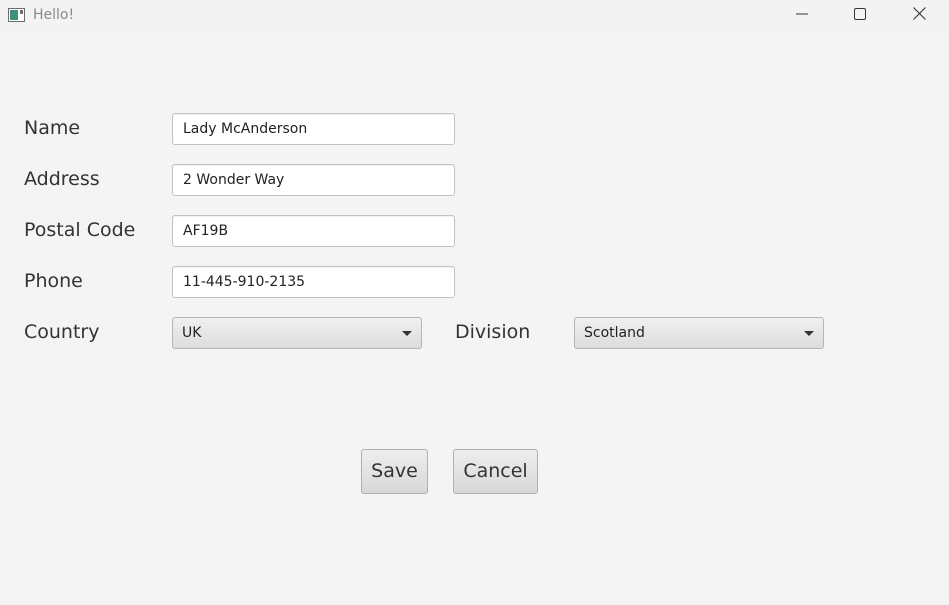  Describe the element at coordinates (474, 15) in the screenshot. I see `title-bar: Hello!` at that location.